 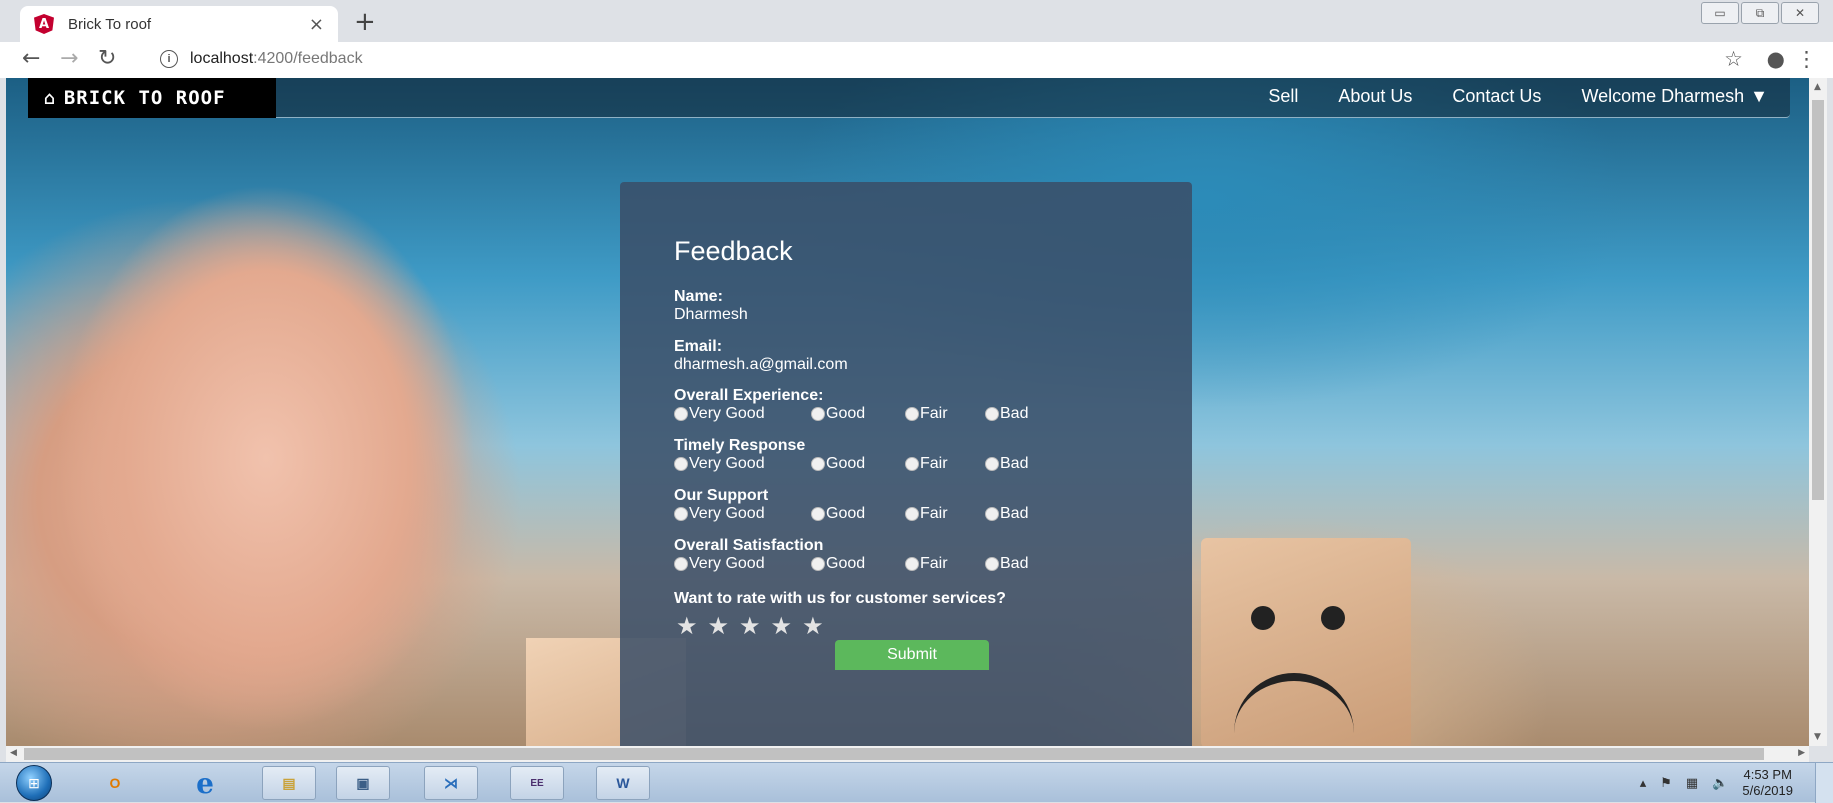 I want to click on user-menu: Welcome Dharmesh ▼, so click(x=1674, y=96).